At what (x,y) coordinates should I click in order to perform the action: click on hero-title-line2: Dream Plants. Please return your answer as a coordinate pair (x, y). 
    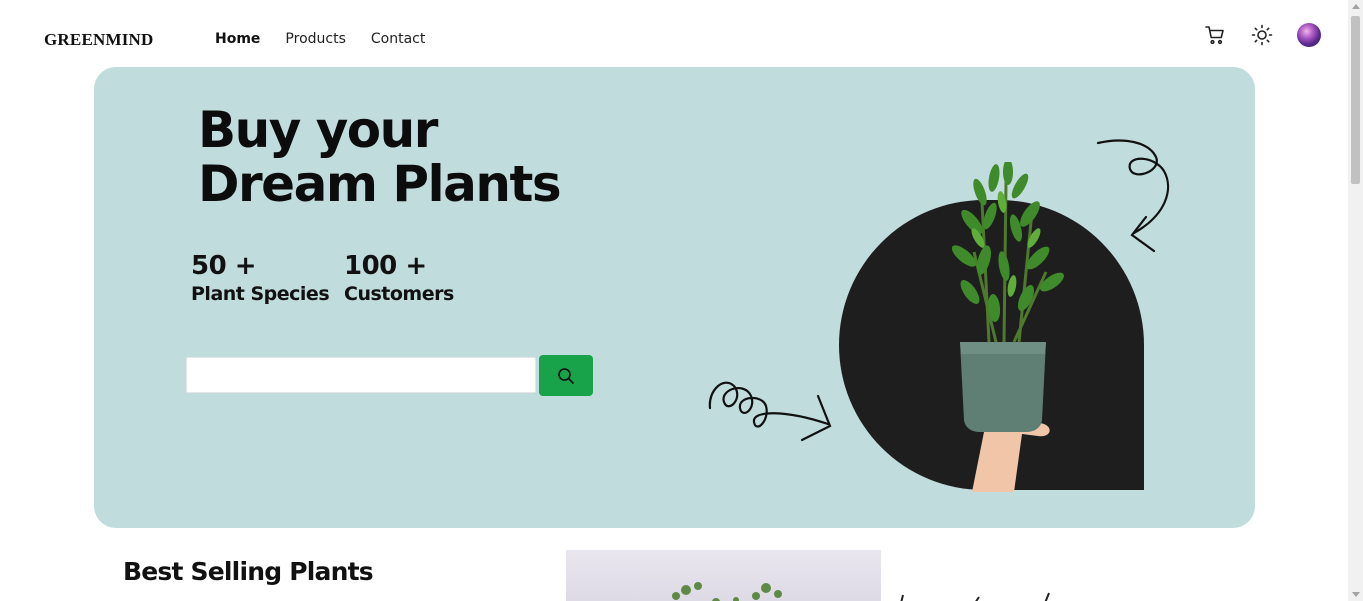
    Looking at the image, I should click on (380, 184).